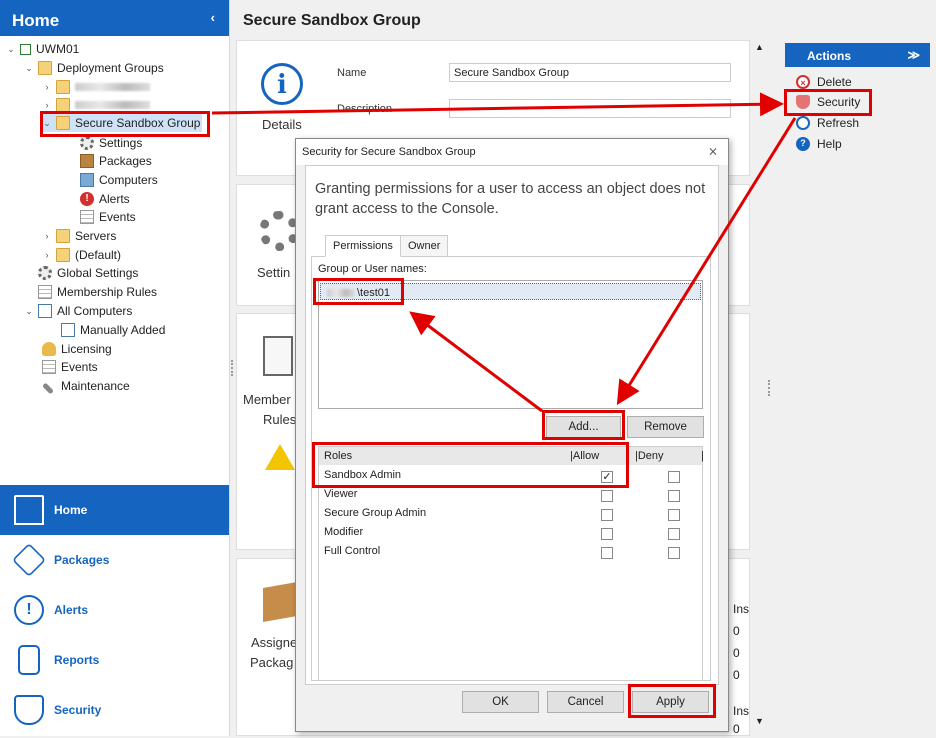 Image resolution: width=936 pixels, height=738 pixels. Describe the element at coordinates (114, 510) in the screenshot. I see `nav-home: Home` at that location.